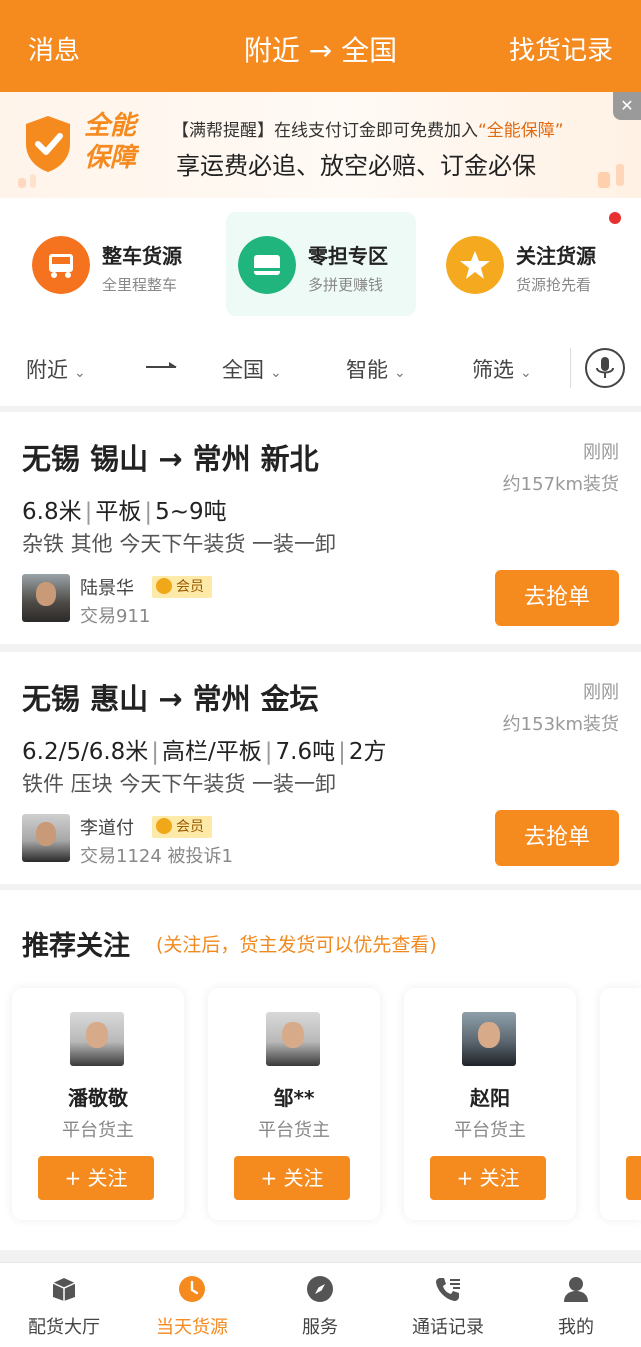 Image resolution: width=641 pixels, height=1347 pixels. I want to click on follow-button-partial, so click(633, 1178).